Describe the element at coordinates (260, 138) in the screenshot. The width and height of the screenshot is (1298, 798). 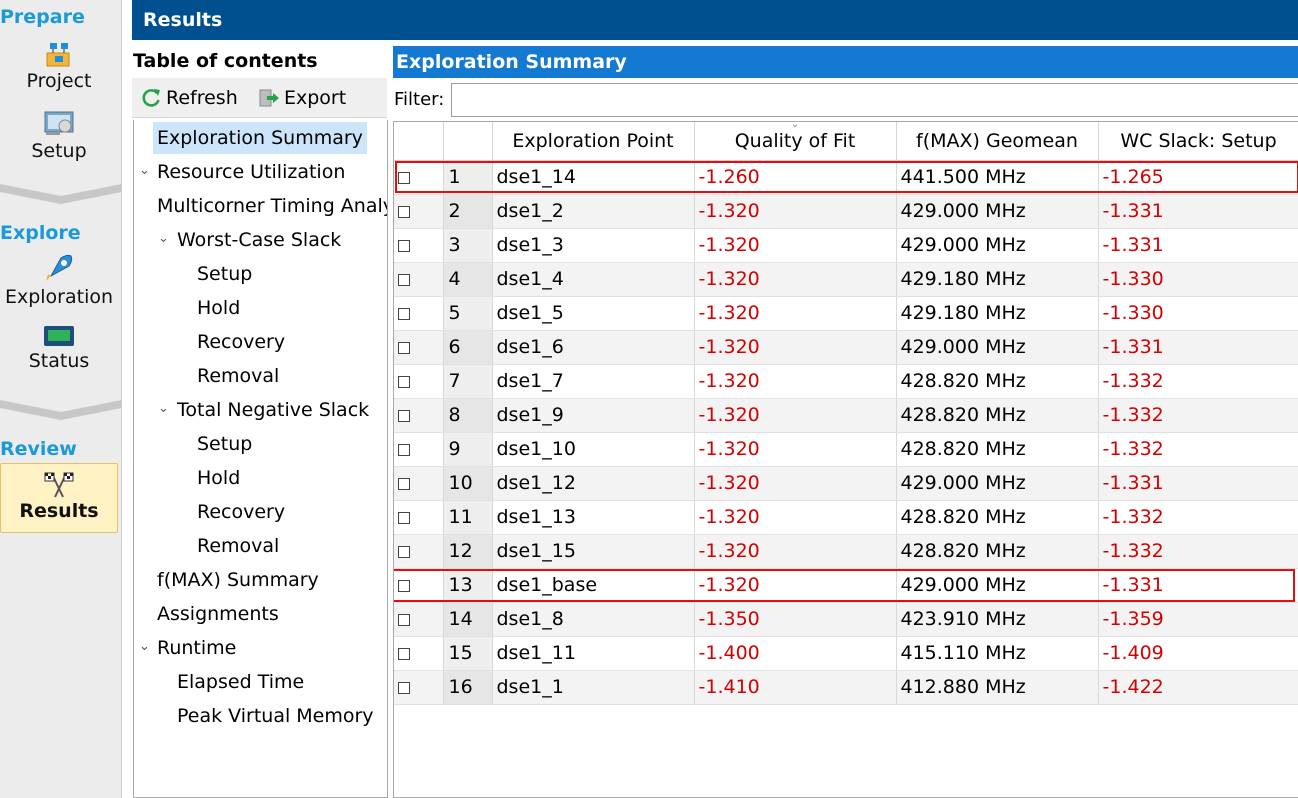
I see `toc-item-exploration-summary: Exploration Summary` at that location.